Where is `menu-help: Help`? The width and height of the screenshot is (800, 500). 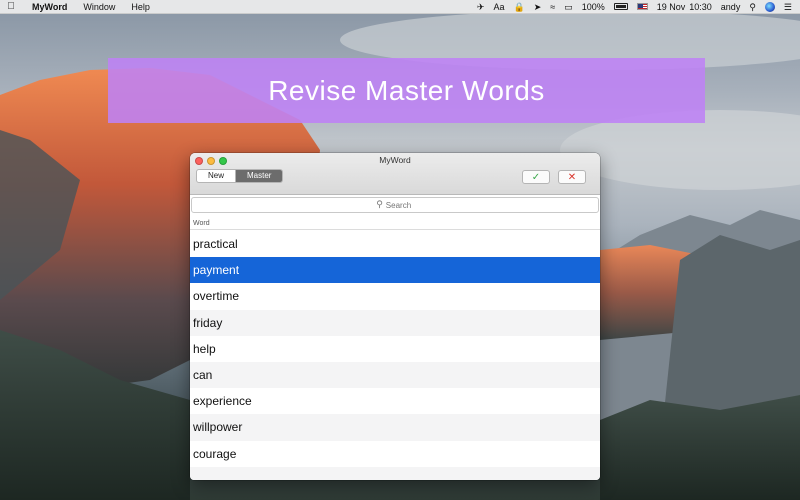 menu-help: Help is located at coordinates (140, 7).